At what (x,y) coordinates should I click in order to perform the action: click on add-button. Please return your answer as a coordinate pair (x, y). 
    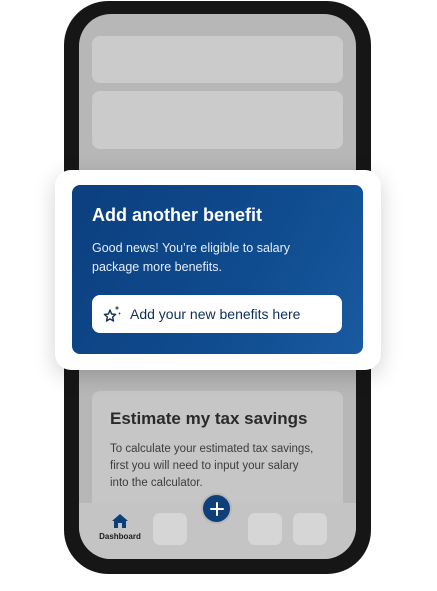
    Looking at the image, I should click on (216, 508).